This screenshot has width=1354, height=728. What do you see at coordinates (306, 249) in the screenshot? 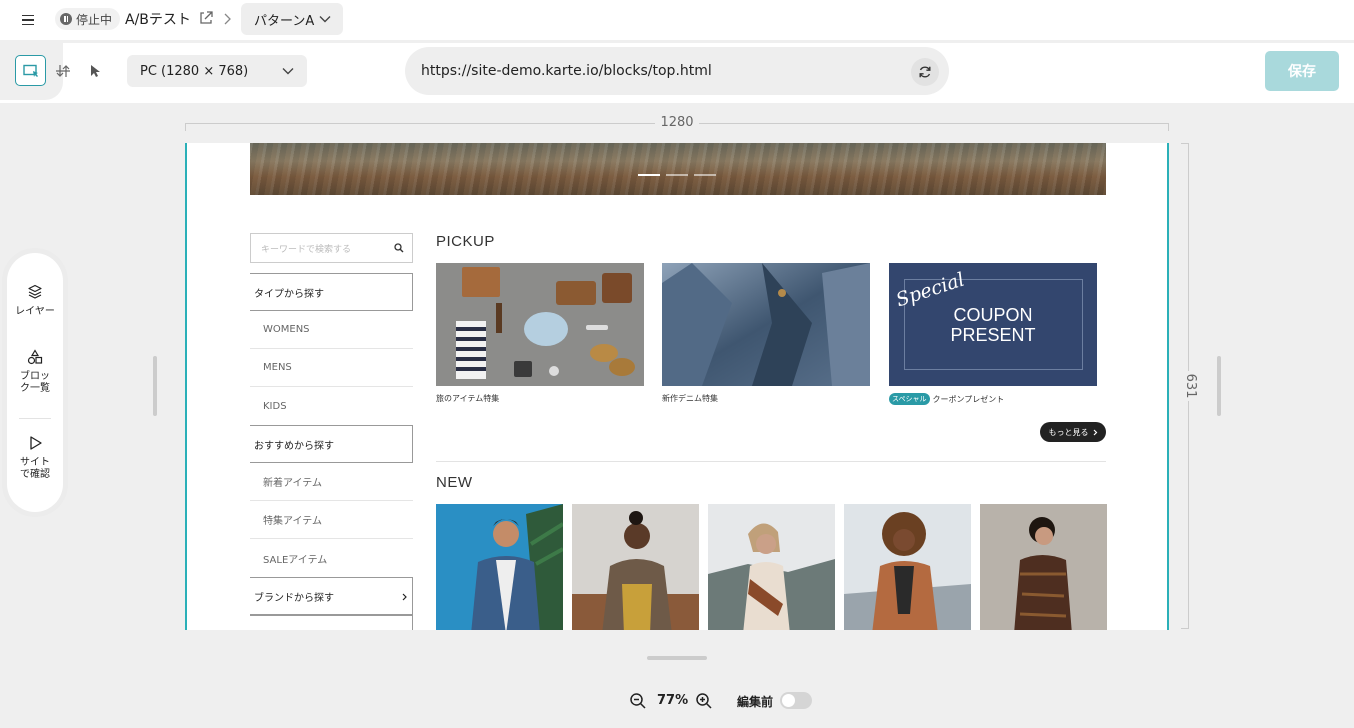
I see `search-placeholder: キーワードで検索する` at bounding box center [306, 249].